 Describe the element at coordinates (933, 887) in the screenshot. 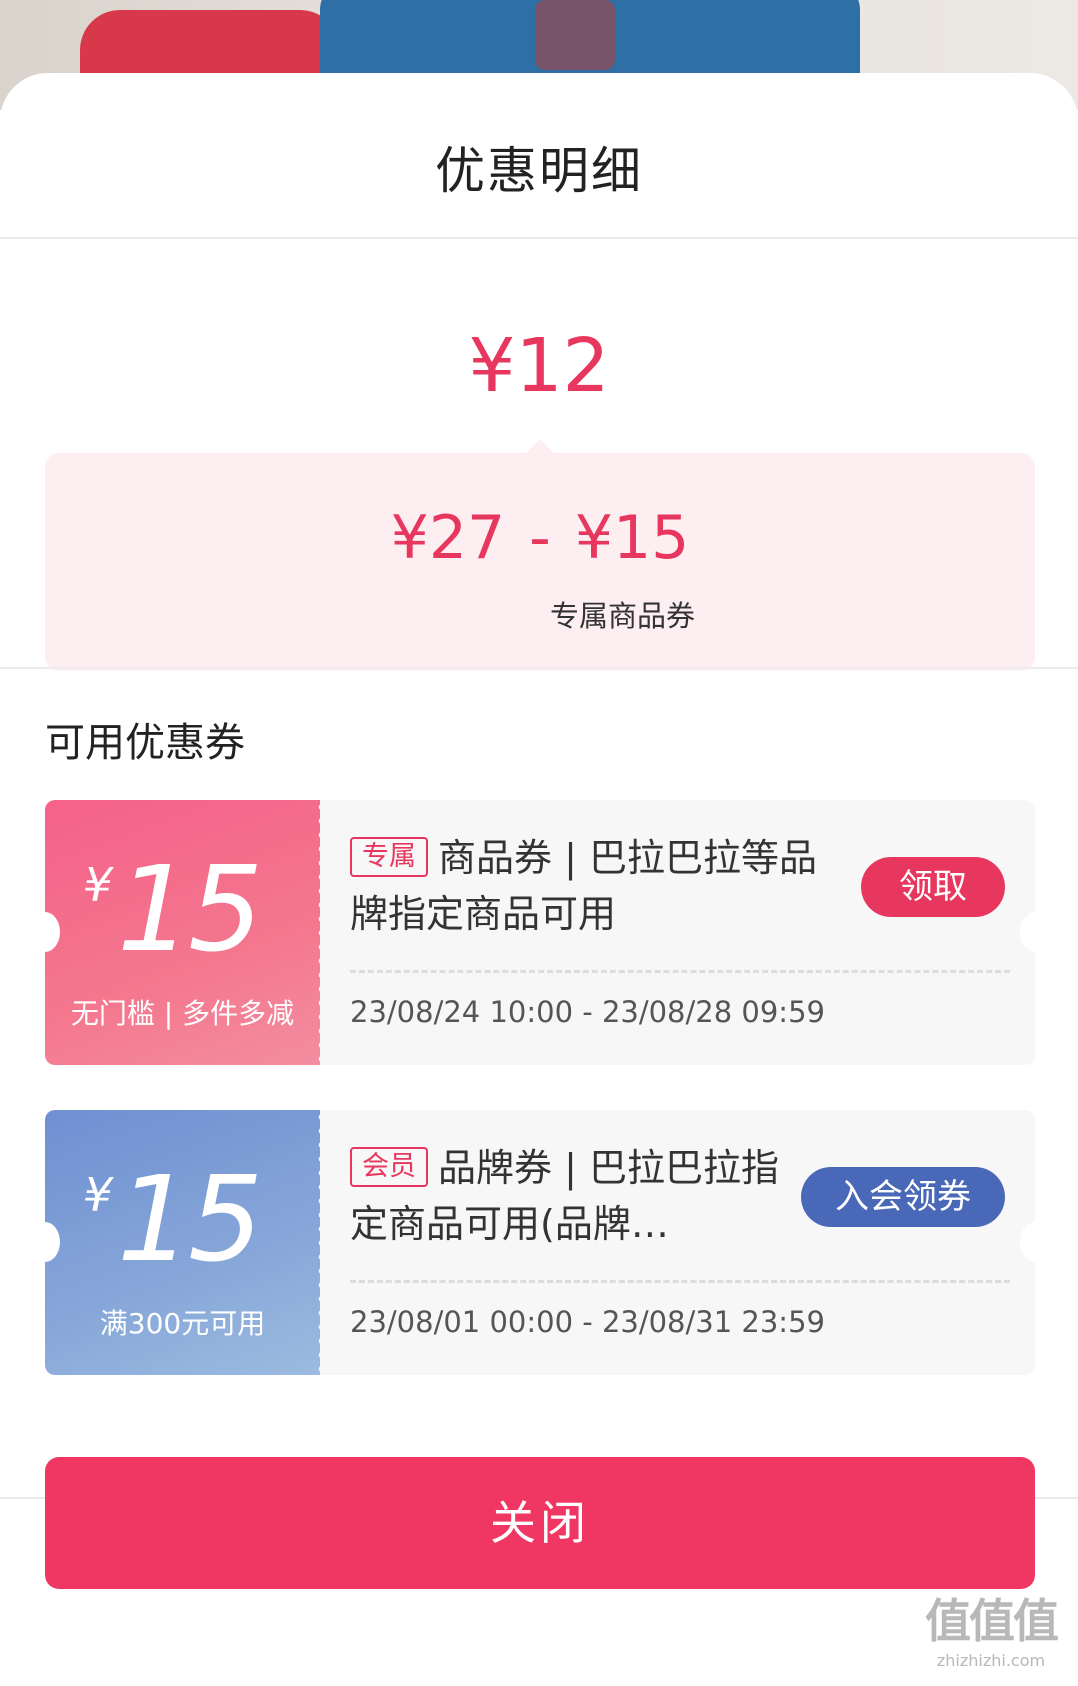

I see `claim-coupon-button: 领取` at that location.